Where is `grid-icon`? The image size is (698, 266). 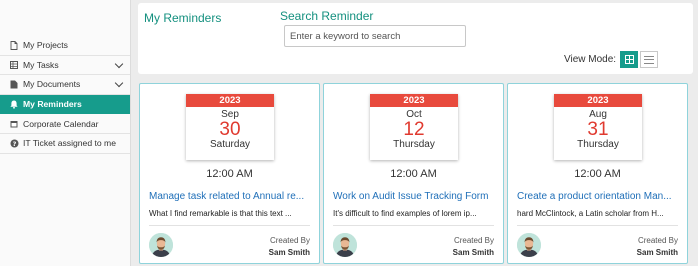 grid-icon is located at coordinates (629, 59).